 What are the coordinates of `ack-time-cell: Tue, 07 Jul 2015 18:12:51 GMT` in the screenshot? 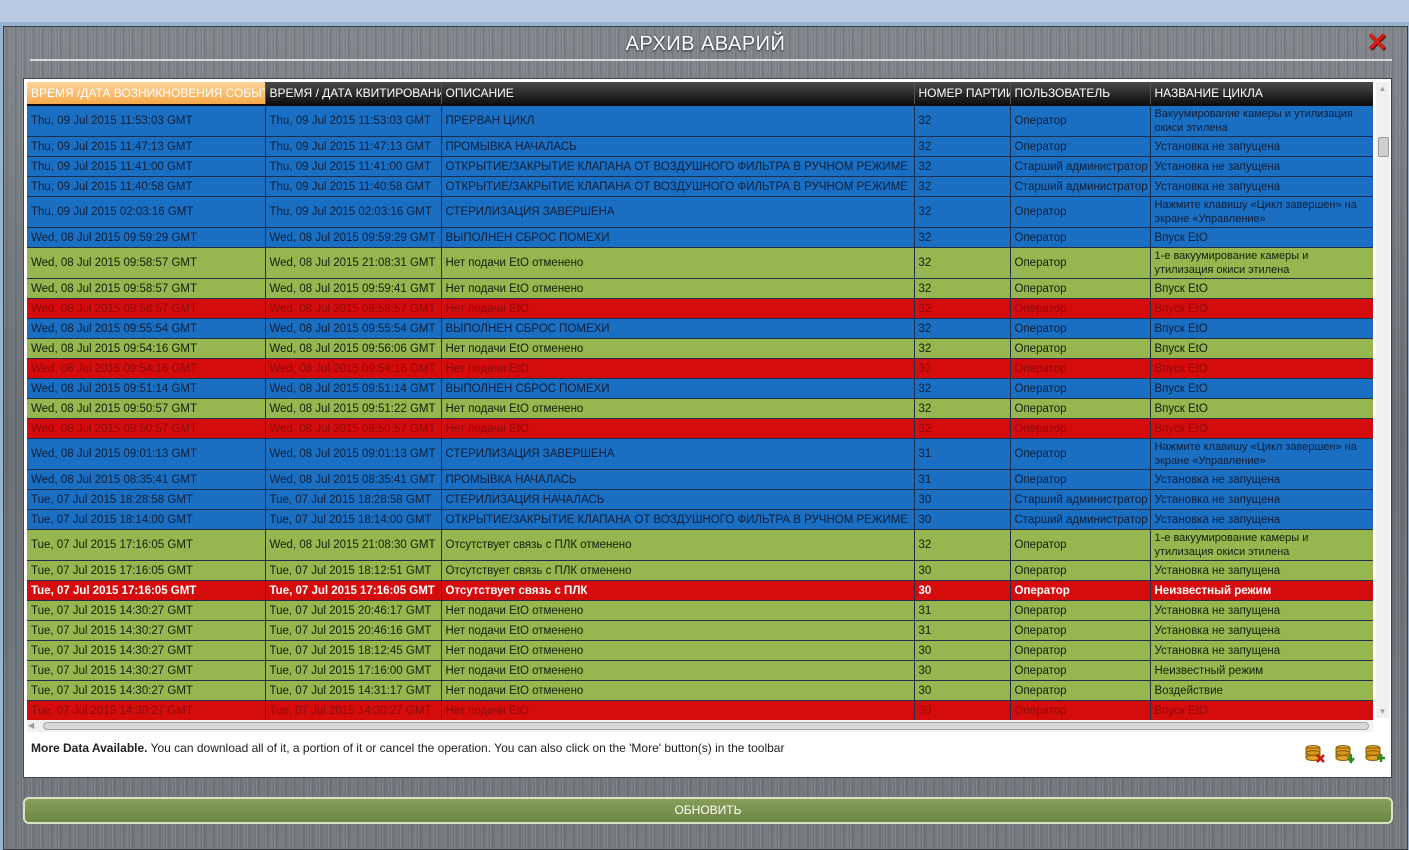 It's located at (353, 570).